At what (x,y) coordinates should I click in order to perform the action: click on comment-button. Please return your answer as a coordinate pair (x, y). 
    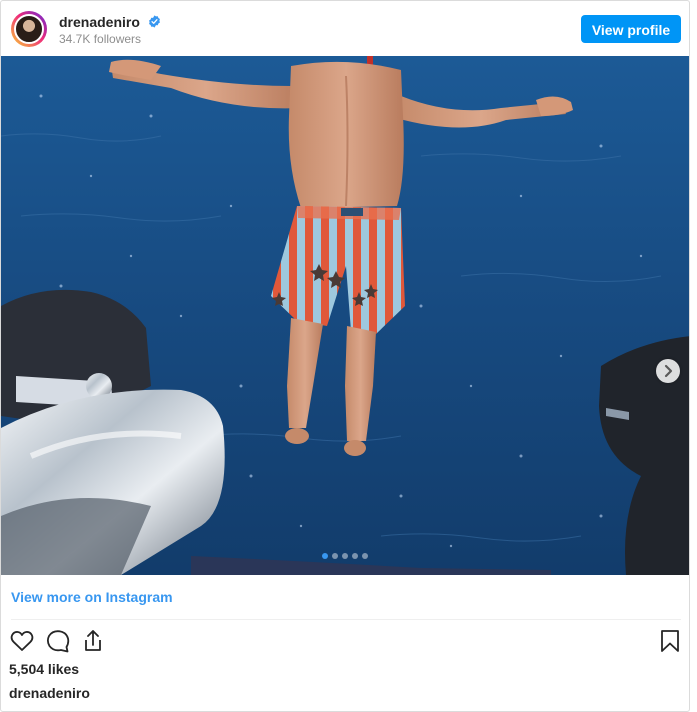
    Looking at the image, I should click on (58, 641).